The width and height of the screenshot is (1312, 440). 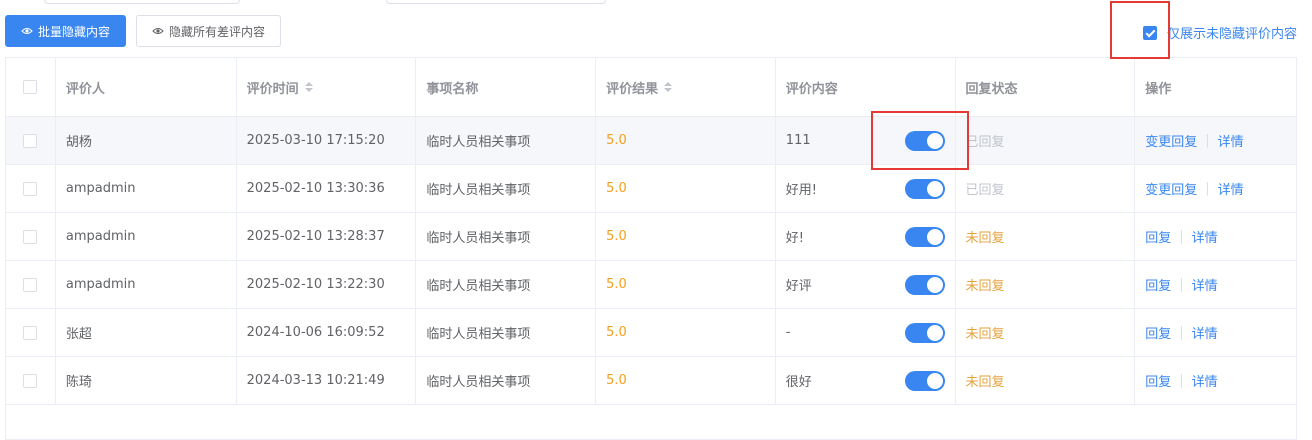 What do you see at coordinates (801, 190) in the screenshot?
I see `content-text: 好用!` at bounding box center [801, 190].